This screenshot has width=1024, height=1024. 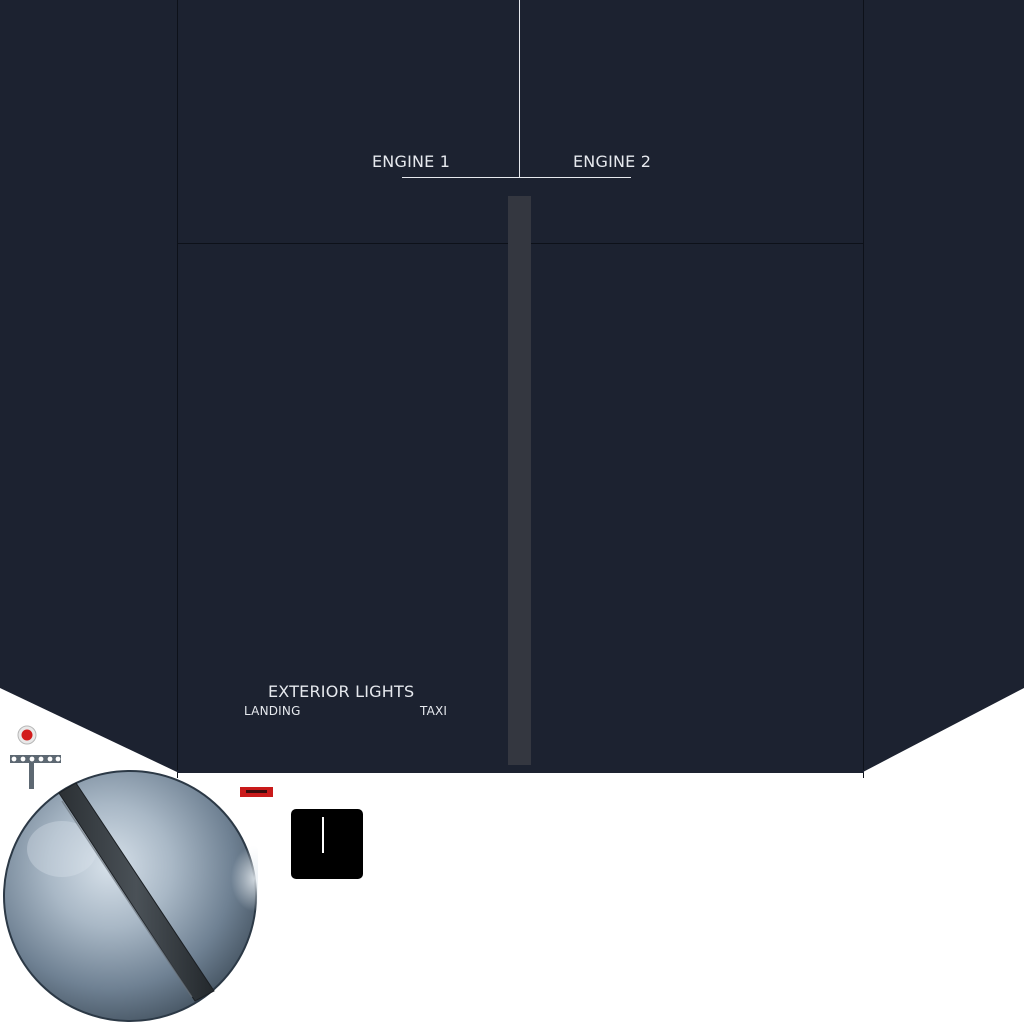 I want to click on engine-divider-horizontal, so click(x=516, y=177).